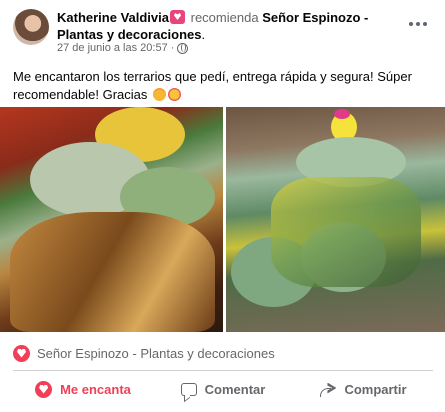 The height and width of the screenshot is (412, 445). What do you see at coordinates (183, 48) in the screenshot?
I see `globe-icon` at bounding box center [183, 48].